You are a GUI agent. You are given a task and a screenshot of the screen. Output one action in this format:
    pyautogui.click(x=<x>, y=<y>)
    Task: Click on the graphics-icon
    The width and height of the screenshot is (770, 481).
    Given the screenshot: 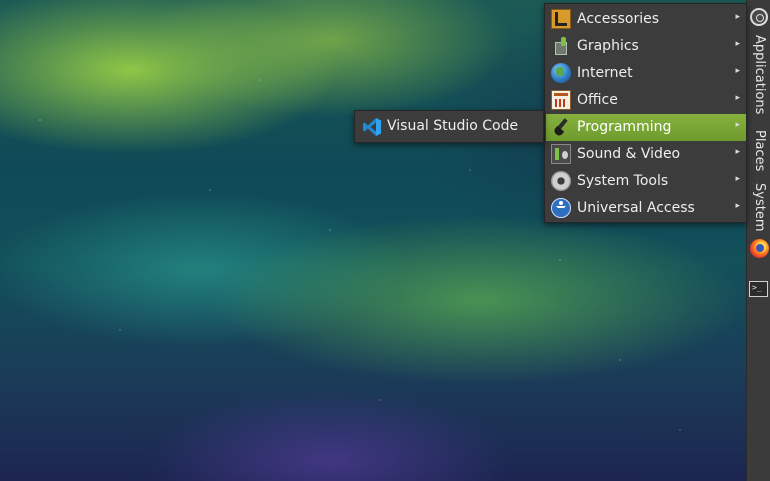 What is the action you would take?
    pyautogui.click(x=561, y=46)
    